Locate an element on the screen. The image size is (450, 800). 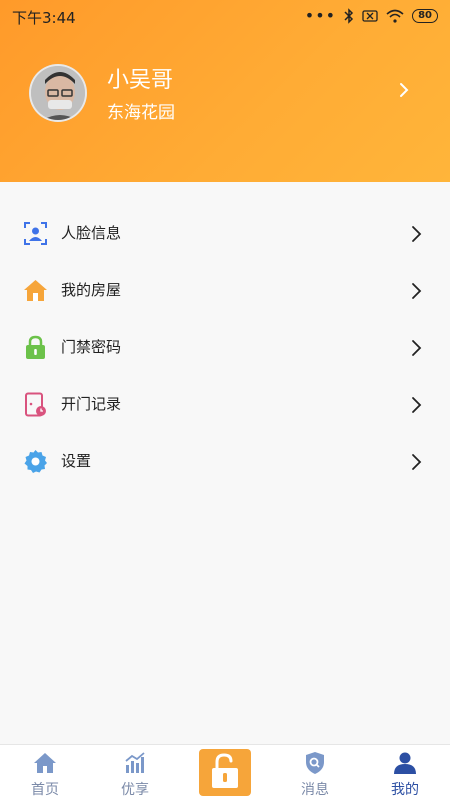
status-time: 下午3:44 is located at coordinates (44, 18).